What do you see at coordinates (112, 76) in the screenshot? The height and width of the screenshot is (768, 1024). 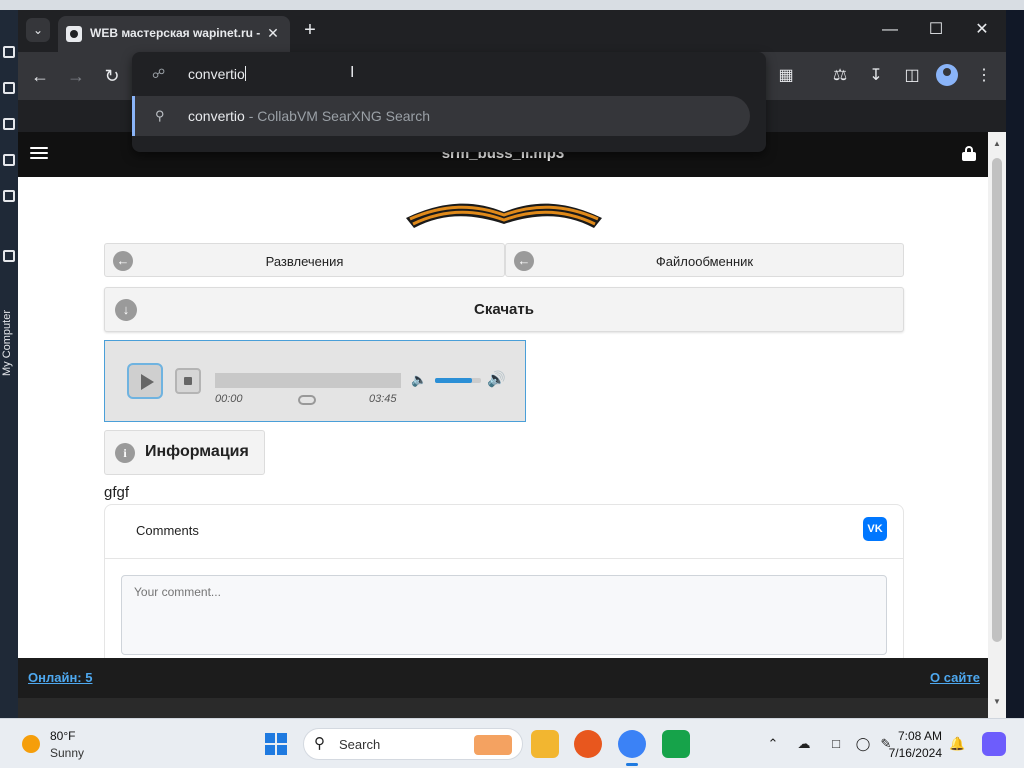 I see `reload-icon: ↻` at bounding box center [112, 76].